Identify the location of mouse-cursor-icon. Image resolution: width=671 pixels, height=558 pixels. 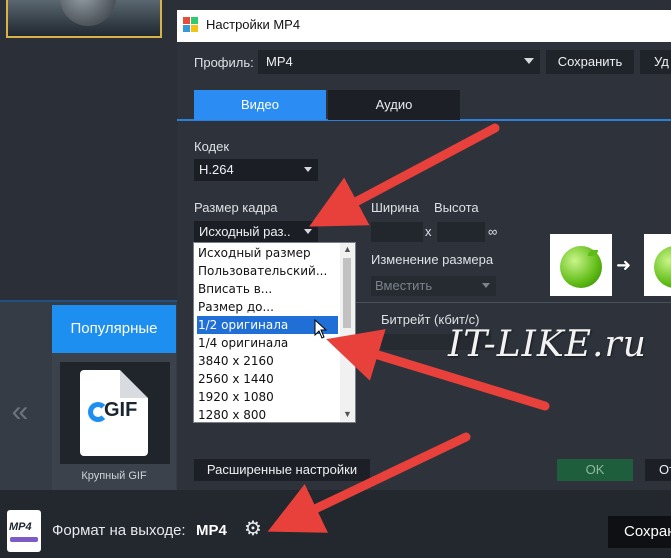
(321, 329).